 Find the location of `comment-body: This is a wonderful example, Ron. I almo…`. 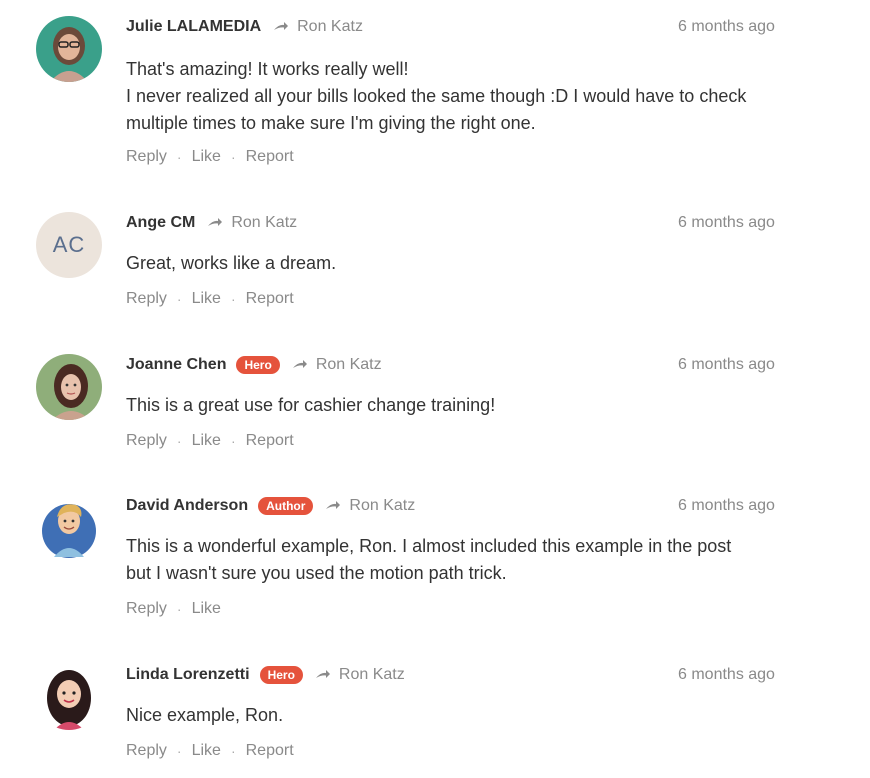

comment-body: This is a wonderful example, Ron. I almo… is located at coordinates (456, 560).